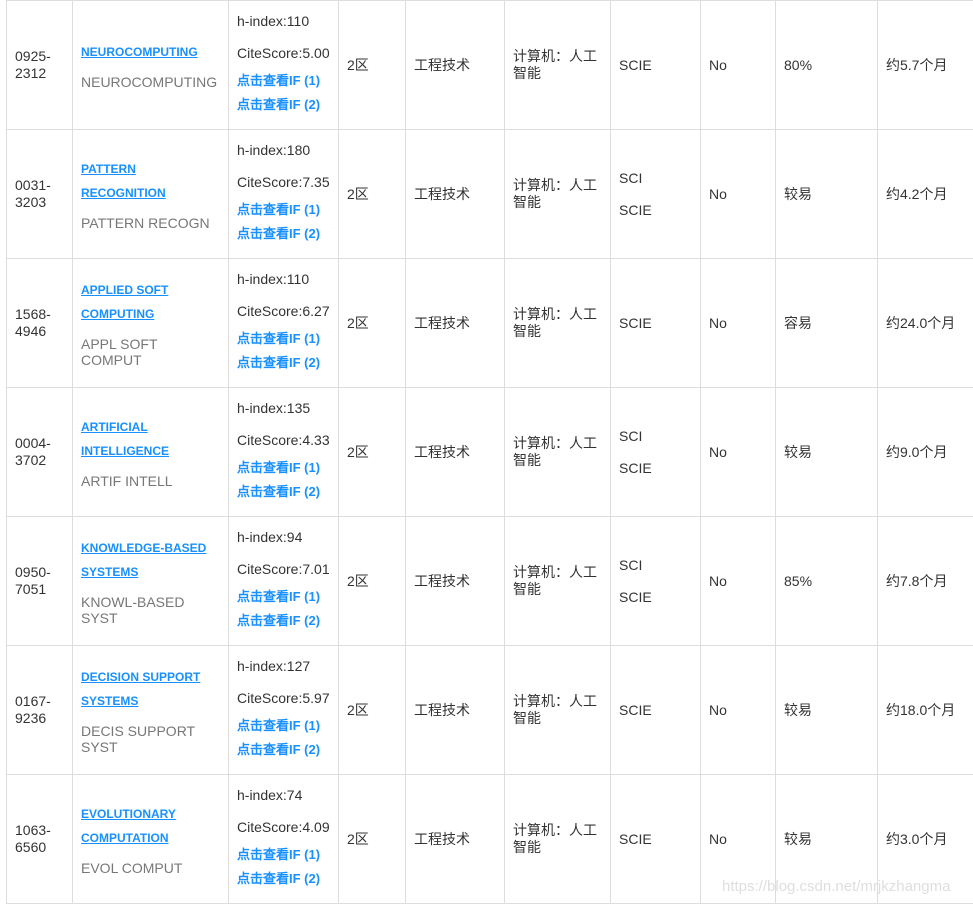  What do you see at coordinates (283, 698) in the screenshot?
I see `citescore: CiteScore:5.97` at bounding box center [283, 698].